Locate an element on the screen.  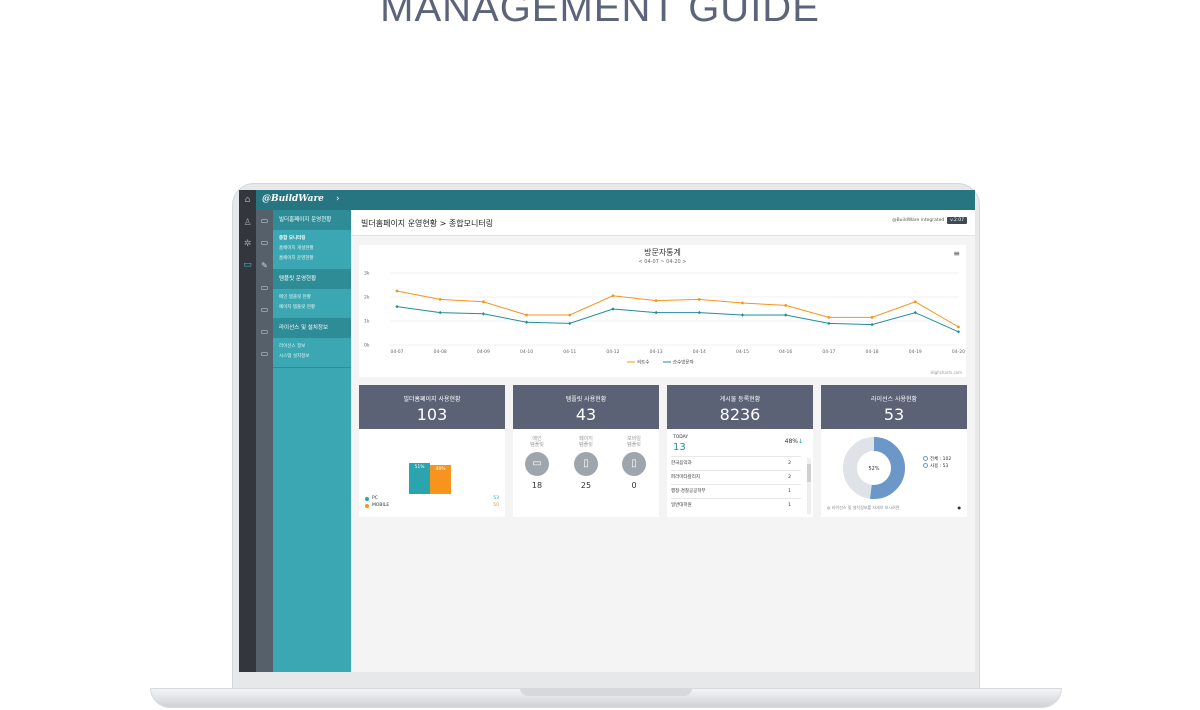
board-row: 행정·경찰공공학부 1 is located at coordinates (736, 491).